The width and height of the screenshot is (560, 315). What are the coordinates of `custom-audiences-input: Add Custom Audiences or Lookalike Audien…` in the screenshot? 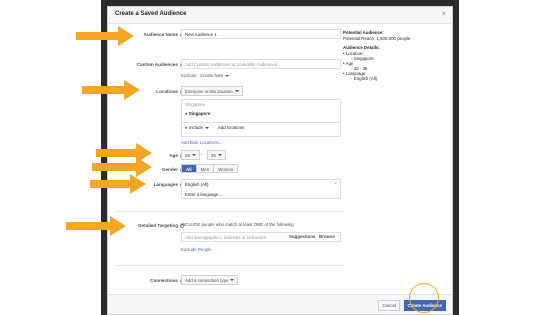 It's located at (261, 64).